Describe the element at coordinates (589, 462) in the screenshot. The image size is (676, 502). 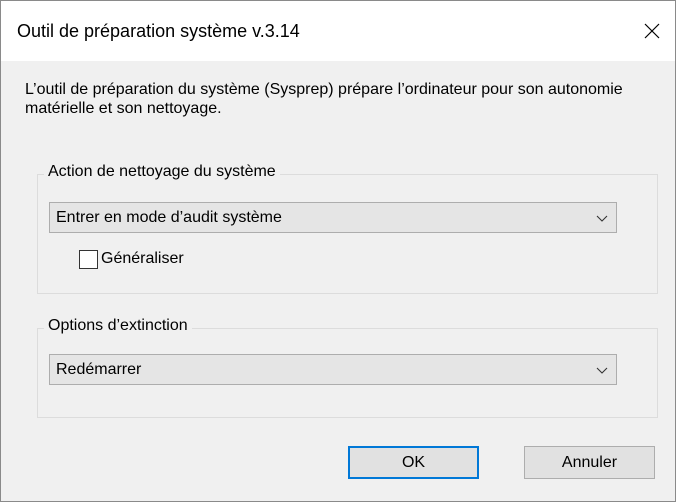
I see `cancel-button: Annuler` at that location.